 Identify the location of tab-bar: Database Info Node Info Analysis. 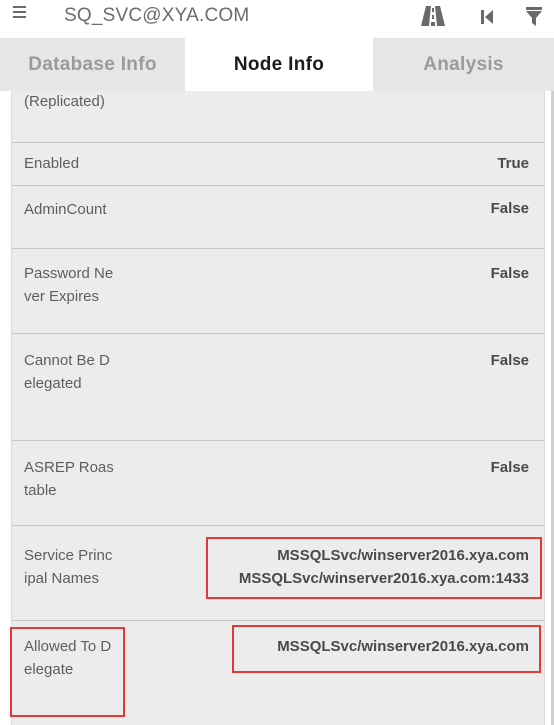
(277, 64).